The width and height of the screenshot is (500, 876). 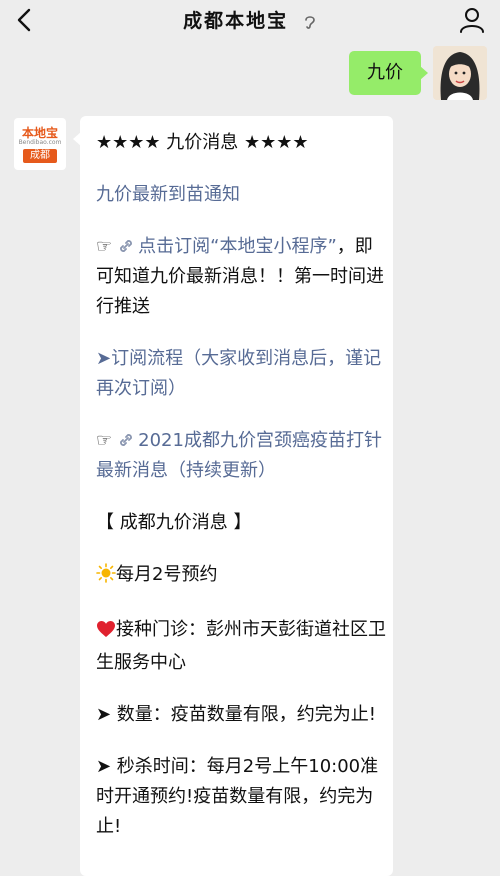 What do you see at coordinates (237, 796) in the screenshot?
I see `rush-time-line: ➤ 秒杀时间：每月2号上午10:00准时开通预约!疫苗数量有限，约完为止!` at bounding box center [237, 796].